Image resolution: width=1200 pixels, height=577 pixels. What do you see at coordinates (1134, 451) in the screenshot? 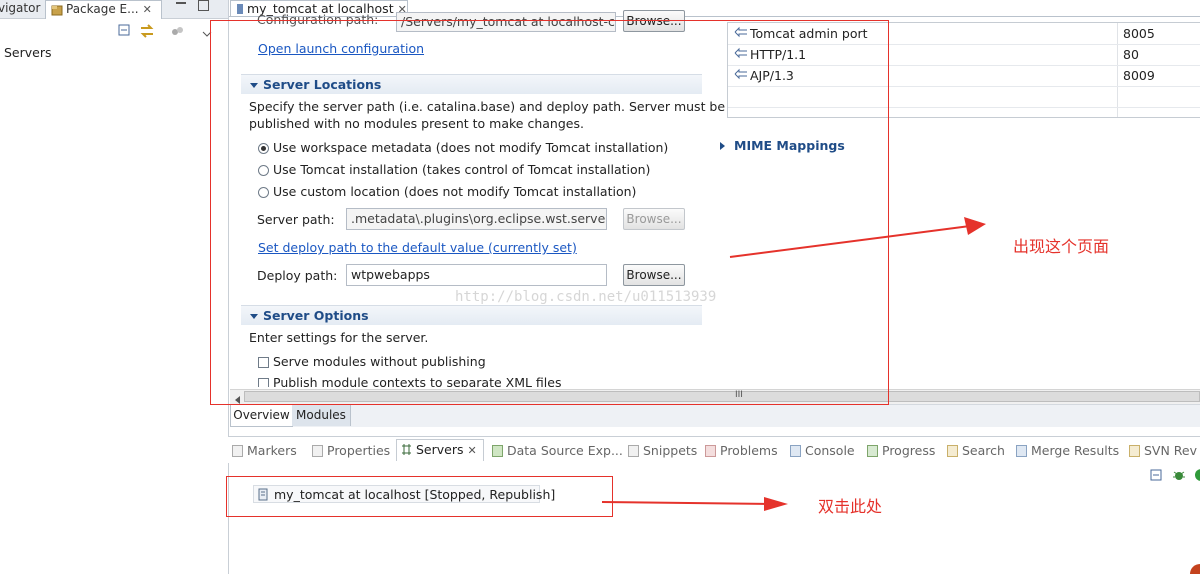
I see `svn-icon` at bounding box center [1134, 451].